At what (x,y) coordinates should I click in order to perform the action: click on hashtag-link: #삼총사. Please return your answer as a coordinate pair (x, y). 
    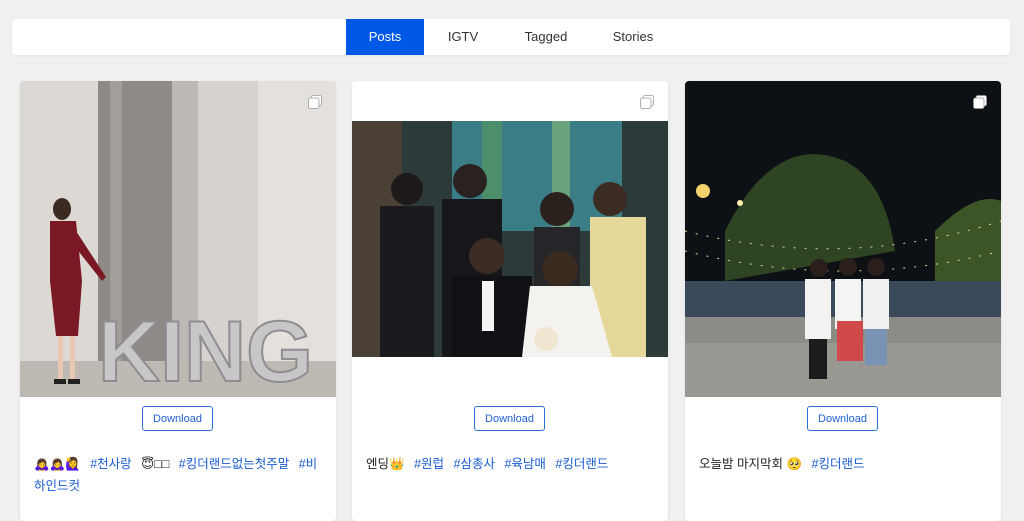
    Looking at the image, I should click on (474, 464).